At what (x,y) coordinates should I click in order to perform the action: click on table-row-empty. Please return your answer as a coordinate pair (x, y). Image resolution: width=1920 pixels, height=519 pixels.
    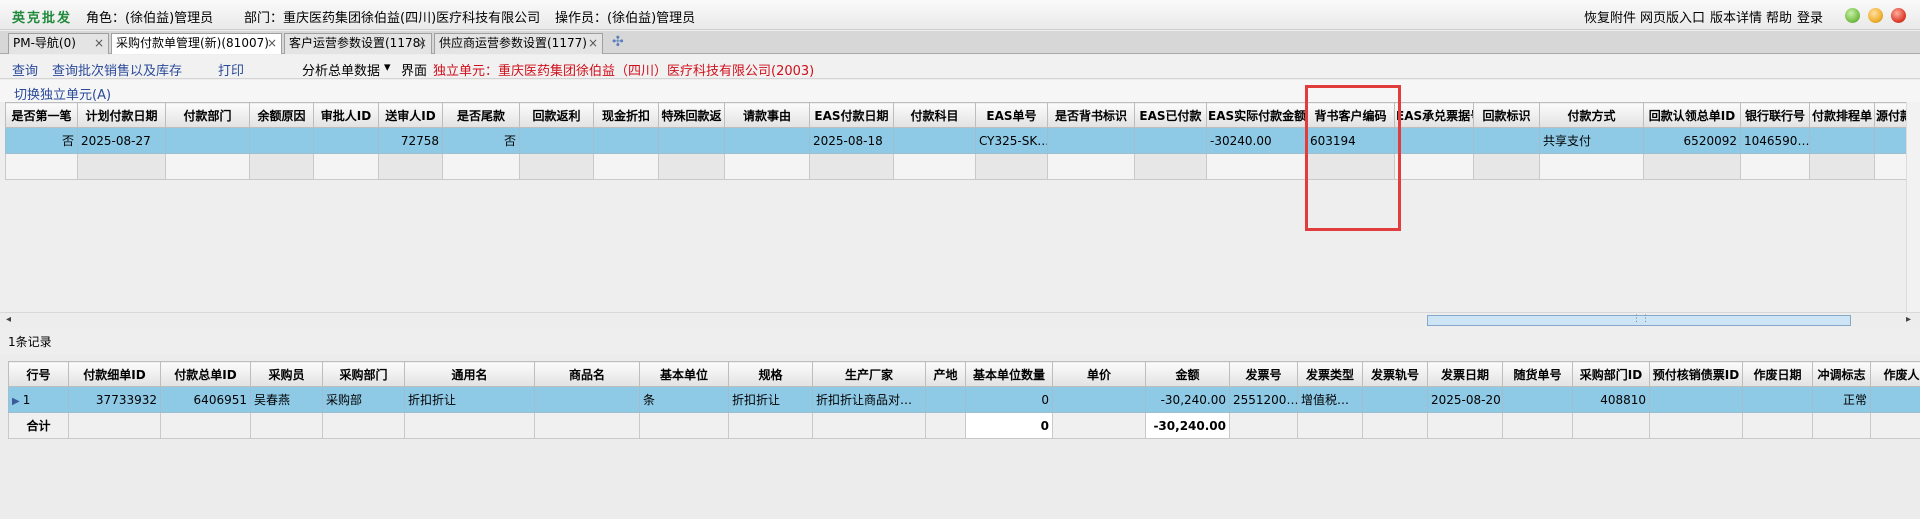
    Looking at the image, I should click on (956, 166).